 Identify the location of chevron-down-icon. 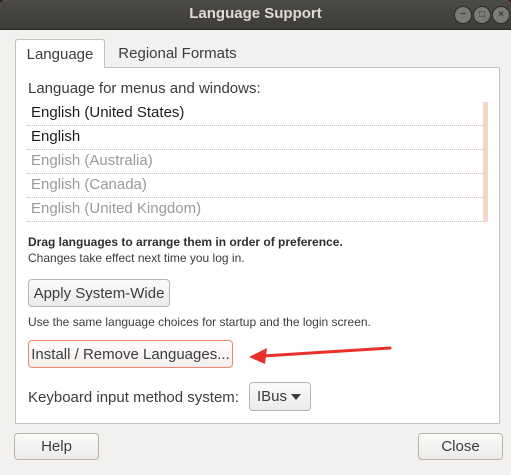
(296, 397).